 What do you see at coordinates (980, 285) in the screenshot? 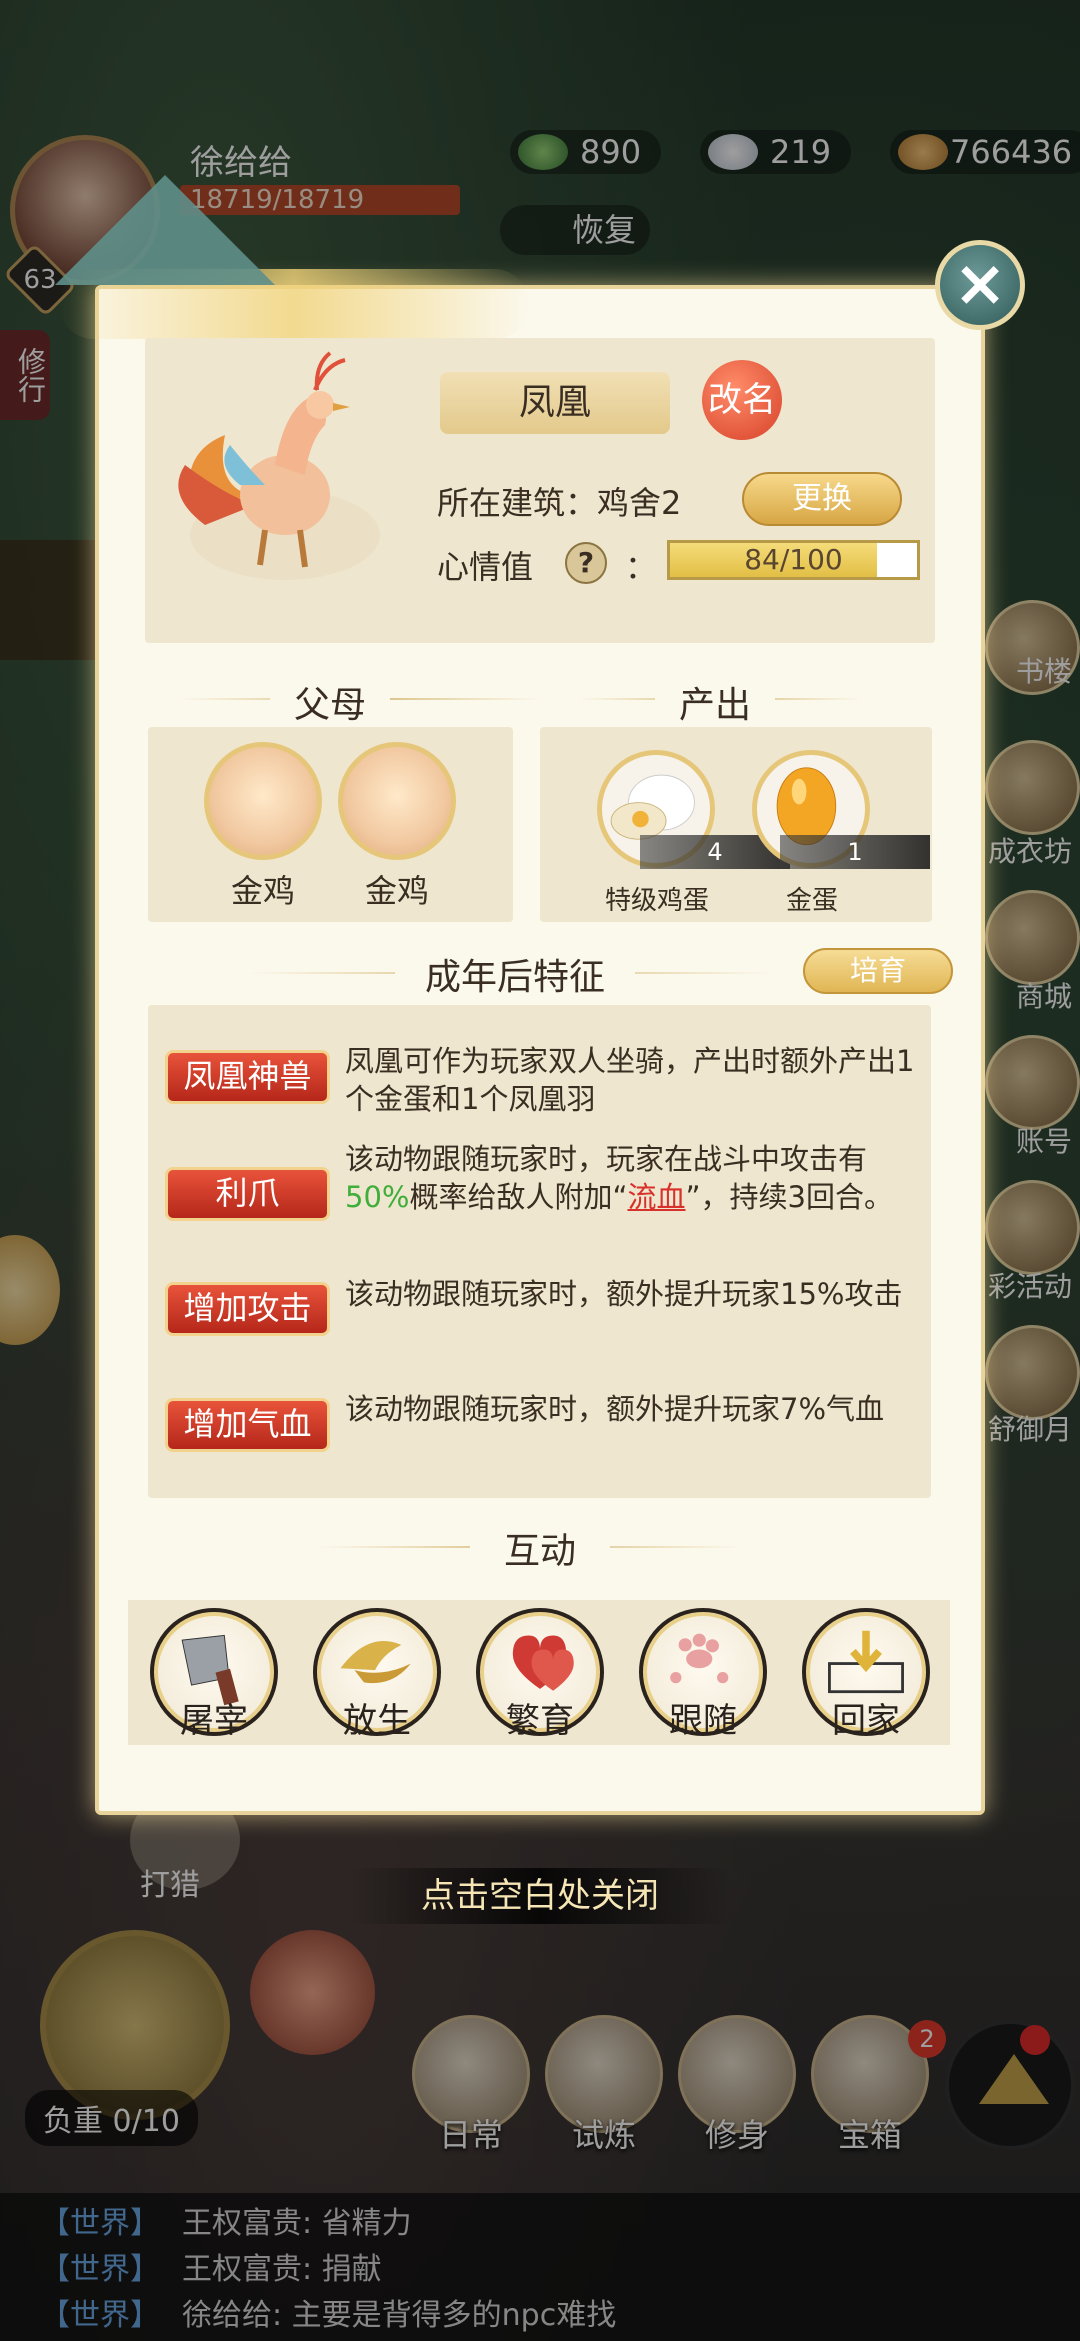
I see `close-icon: ×` at bounding box center [980, 285].